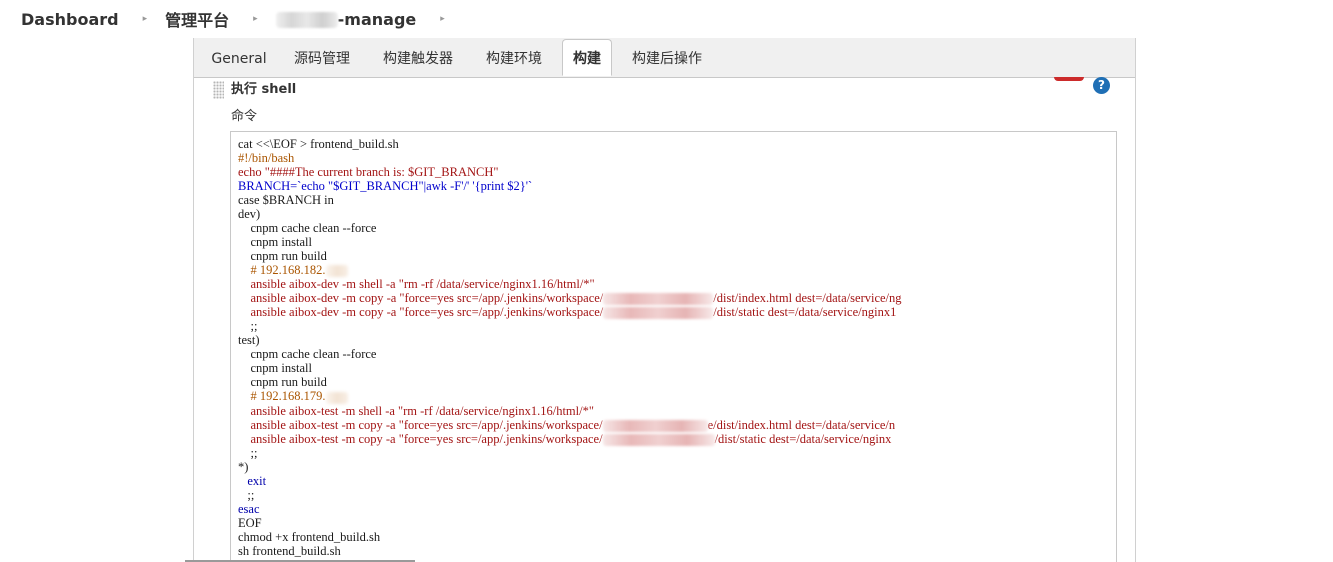 The width and height of the screenshot is (1333, 562). What do you see at coordinates (218, 90) in the screenshot?
I see `drag-handle-icon` at bounding box center [218, 90].